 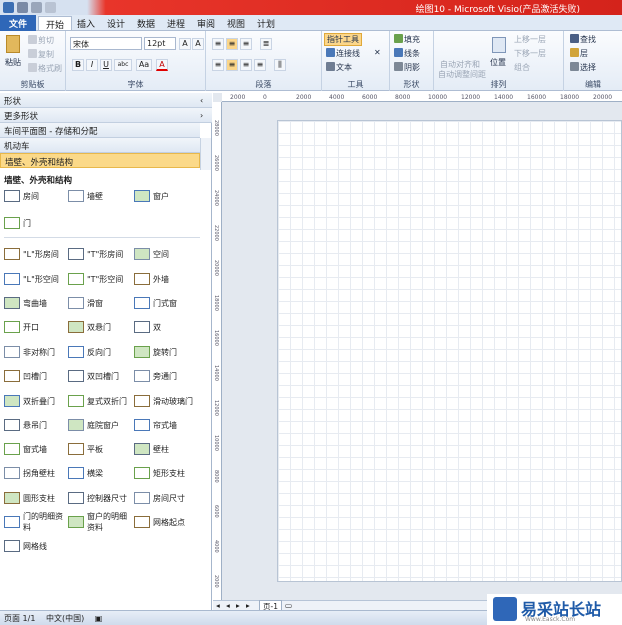 I want to click on shape-item: 非对称门, so click(x=37, y=352).